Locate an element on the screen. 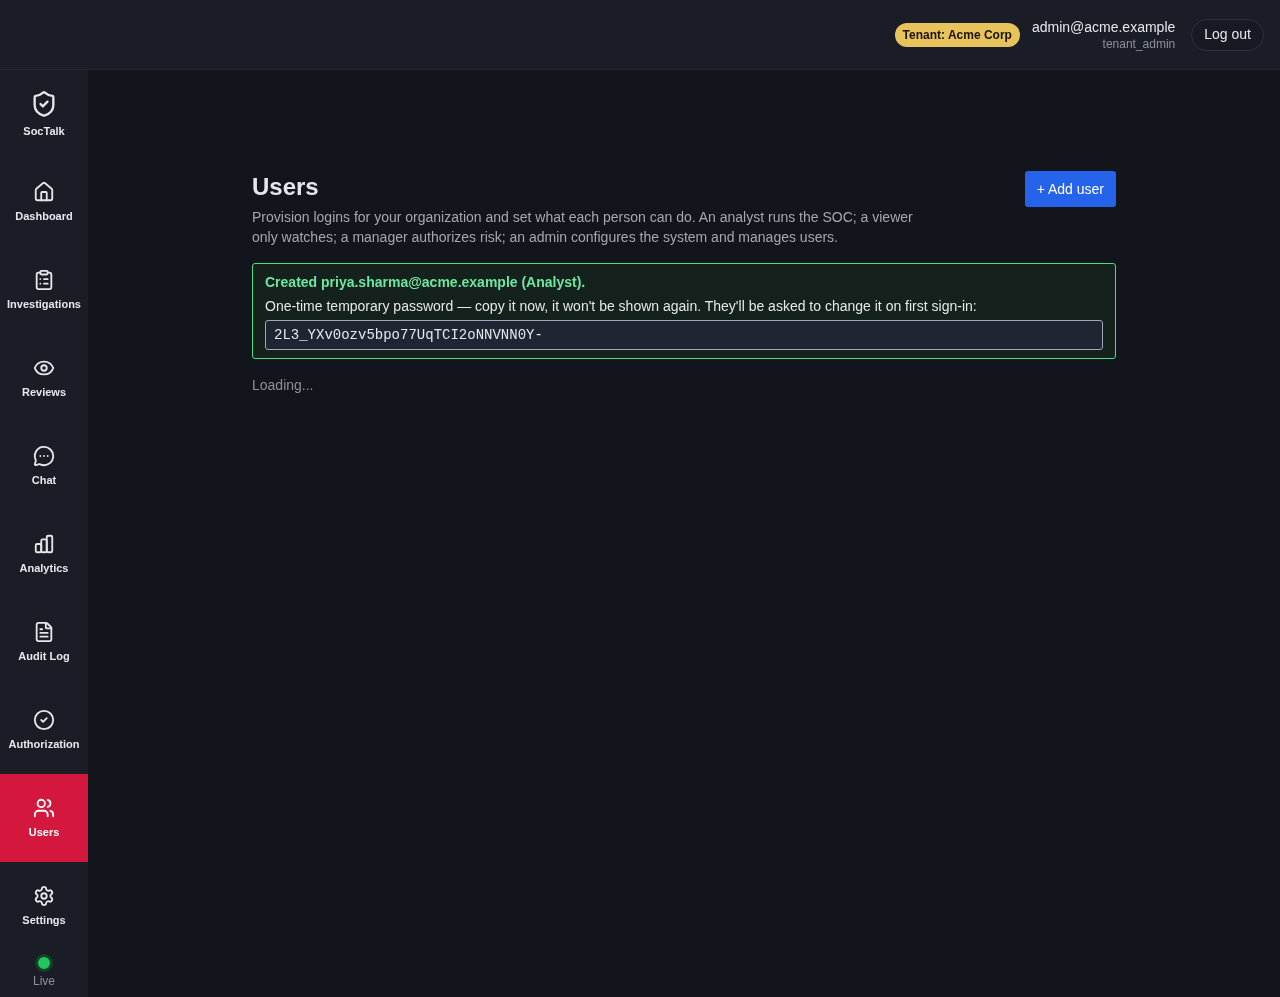 This screenshot has width=1280, height=997. status-label: Live is located at coordinates (44, 981).